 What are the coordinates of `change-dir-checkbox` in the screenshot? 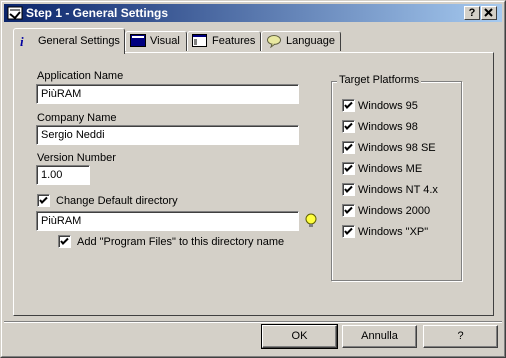 It's located at (43, 200).